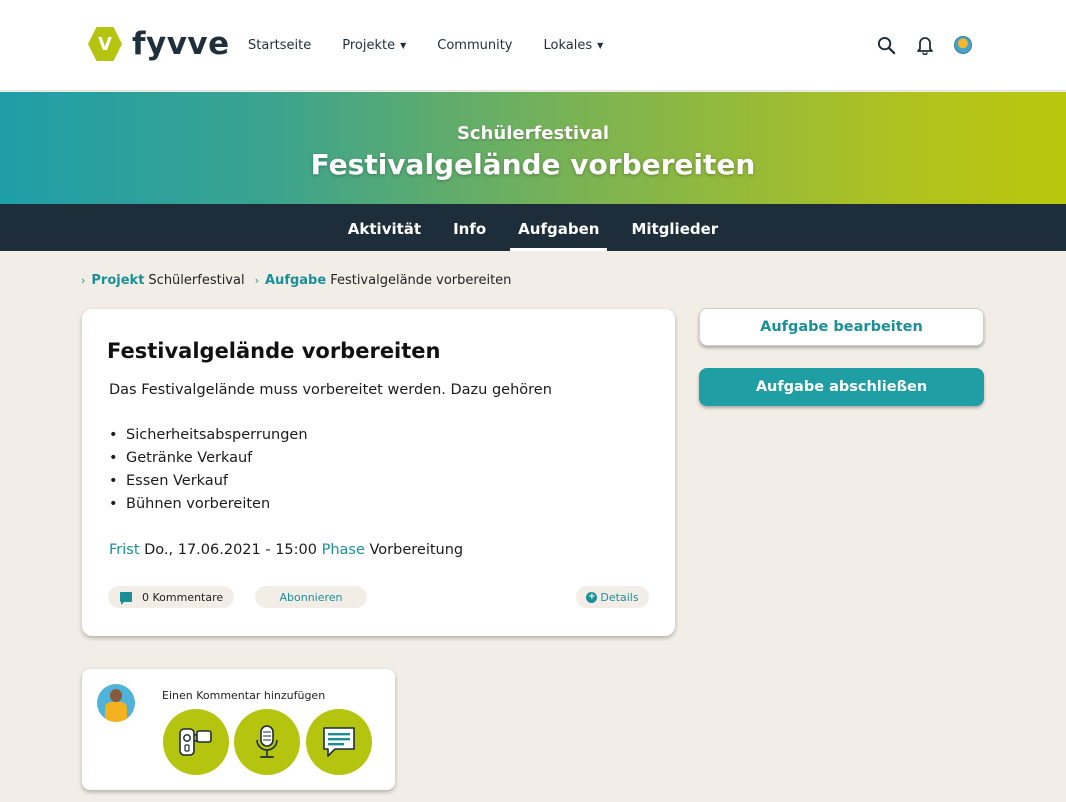 This screenshot has height=802, width=1066. What do you see at coordinates (116, 703) in the screenshot?
I see `avatar` at bounding box center [116, 703].